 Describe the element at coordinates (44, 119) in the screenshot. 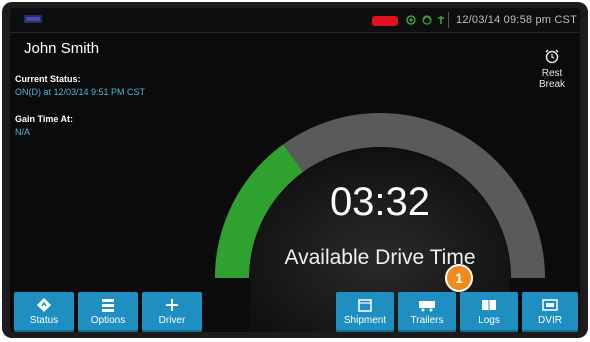

I see `gain-time-label: Gain Time At:` at that location.